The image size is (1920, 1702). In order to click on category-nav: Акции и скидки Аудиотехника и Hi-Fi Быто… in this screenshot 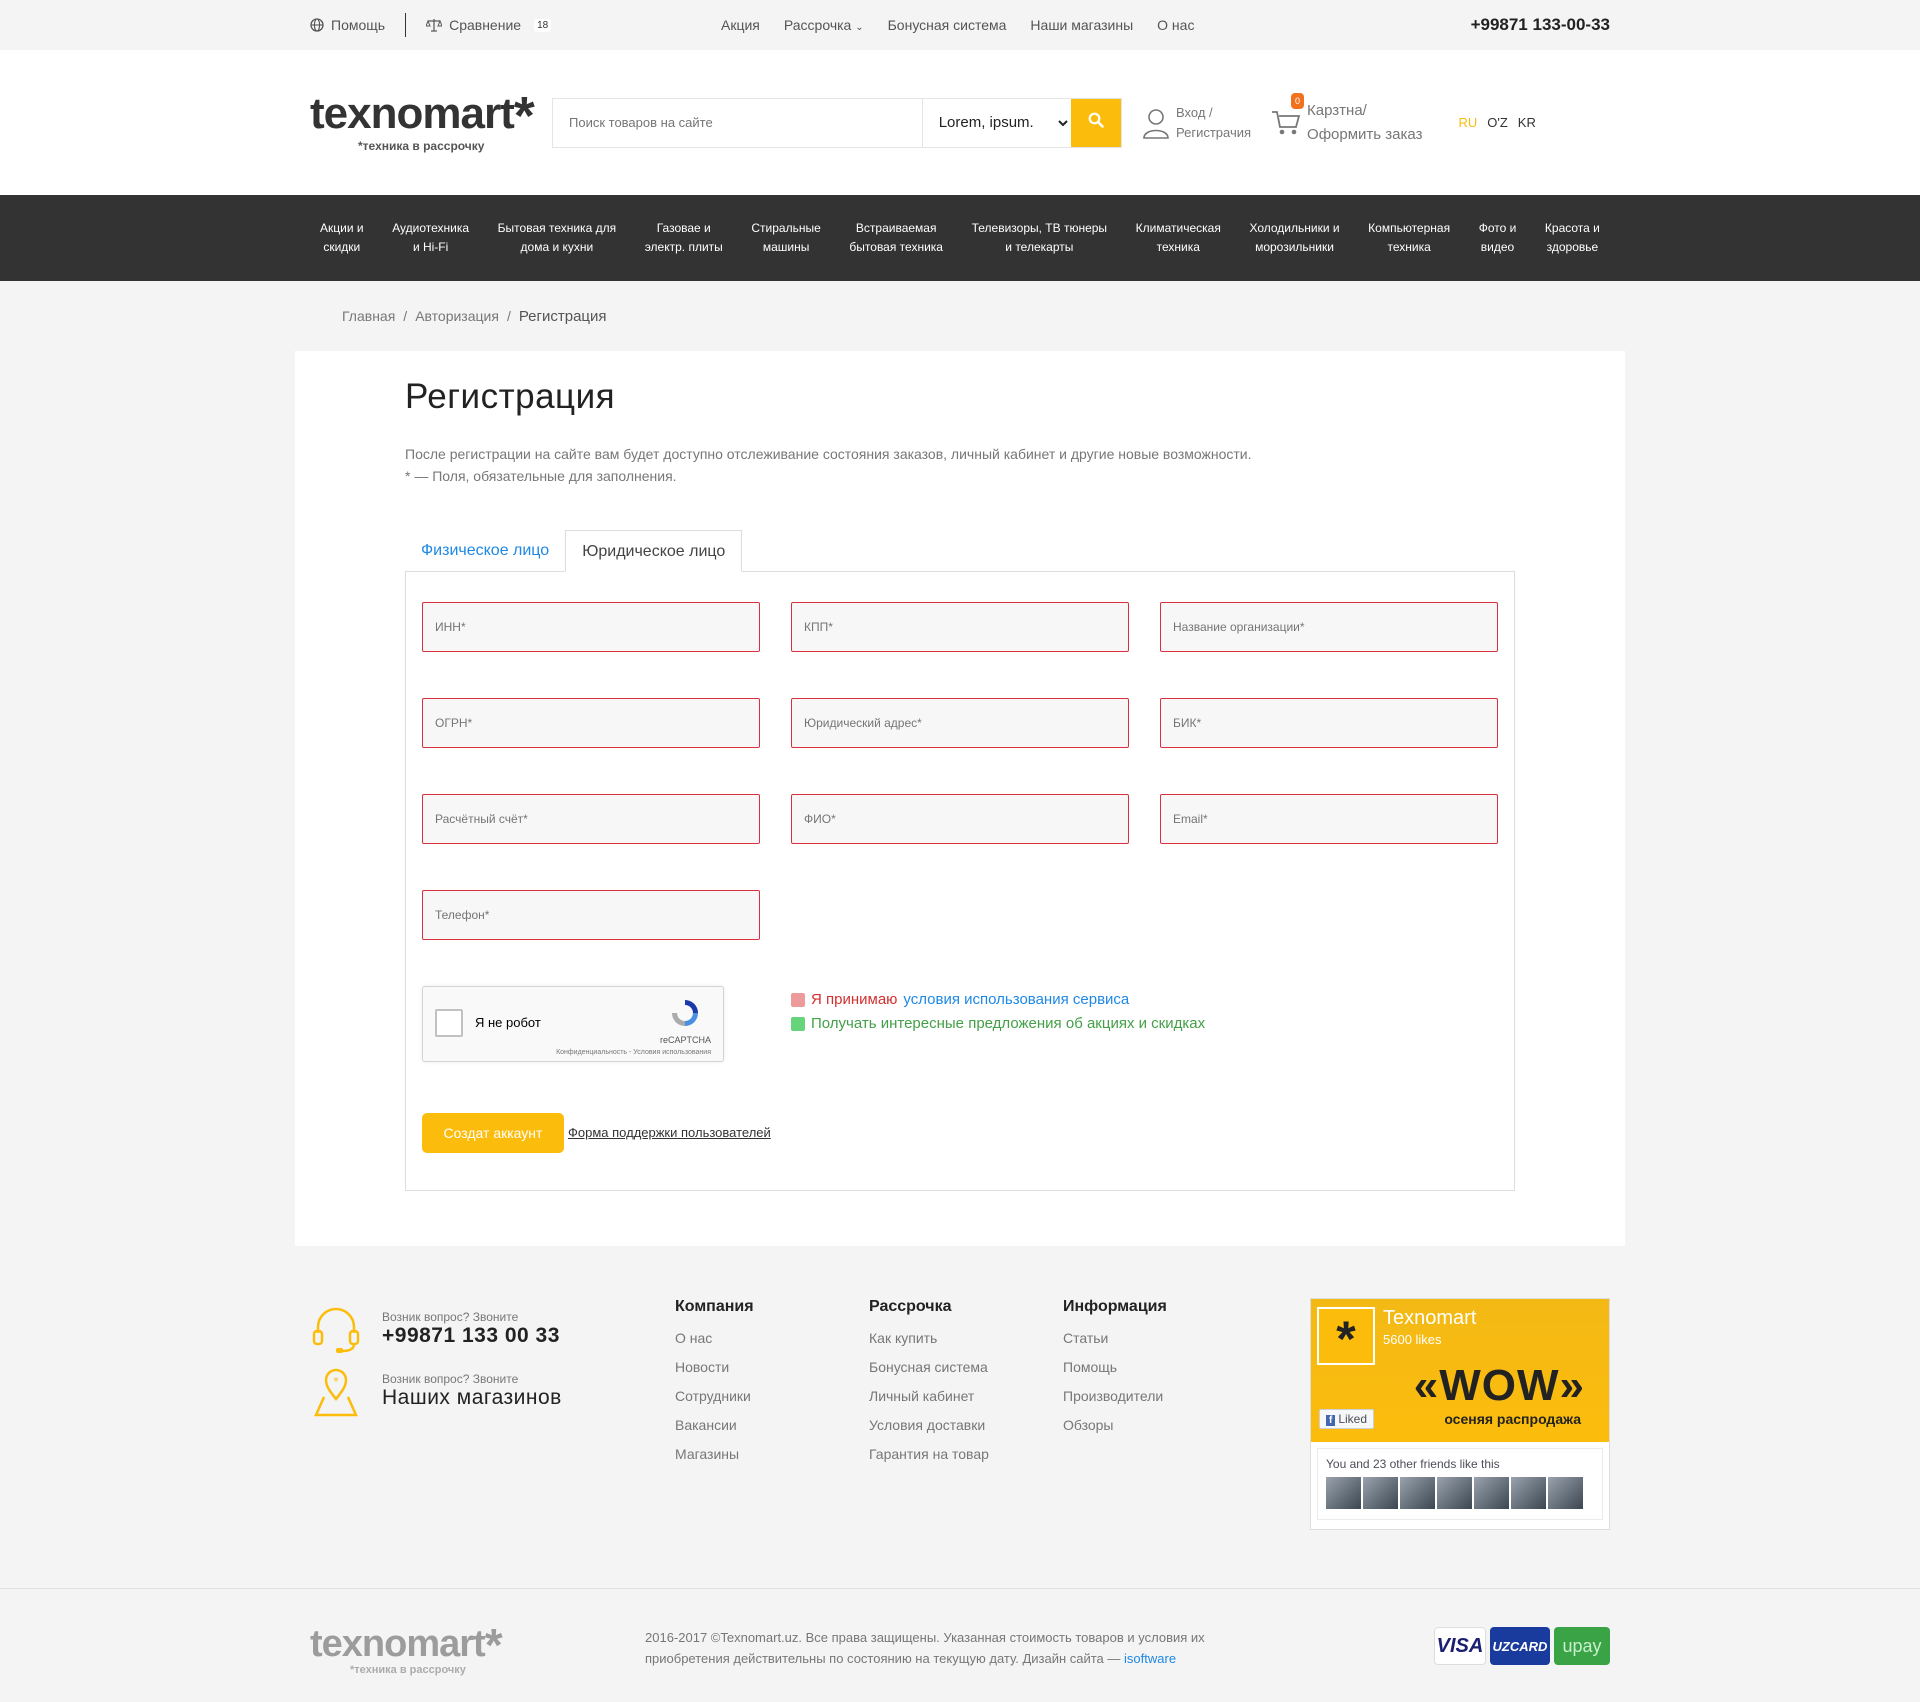, I will do `click(960, 238)`.